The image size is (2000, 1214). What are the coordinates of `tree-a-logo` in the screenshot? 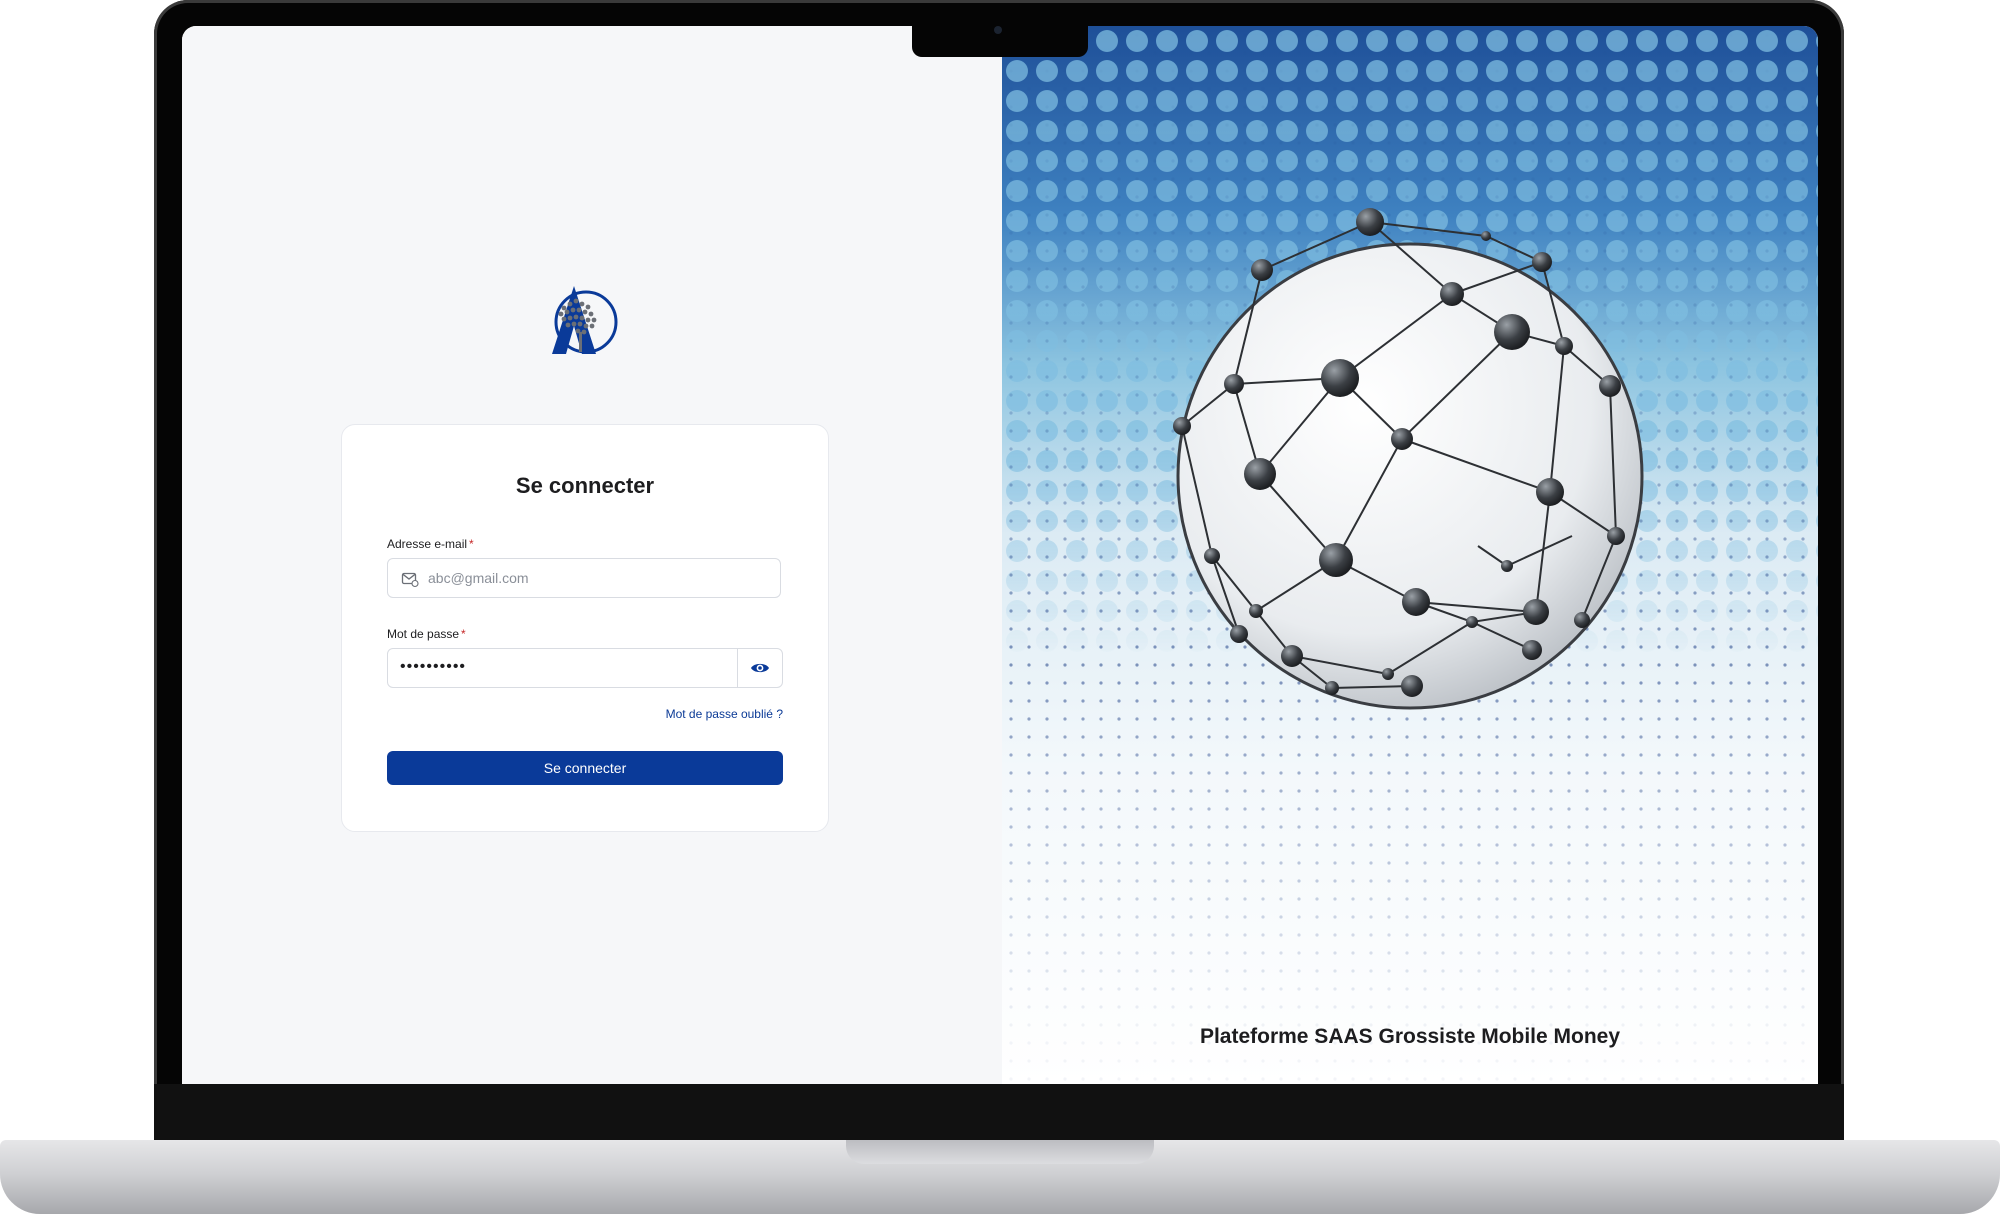 It's located at (585, 320).